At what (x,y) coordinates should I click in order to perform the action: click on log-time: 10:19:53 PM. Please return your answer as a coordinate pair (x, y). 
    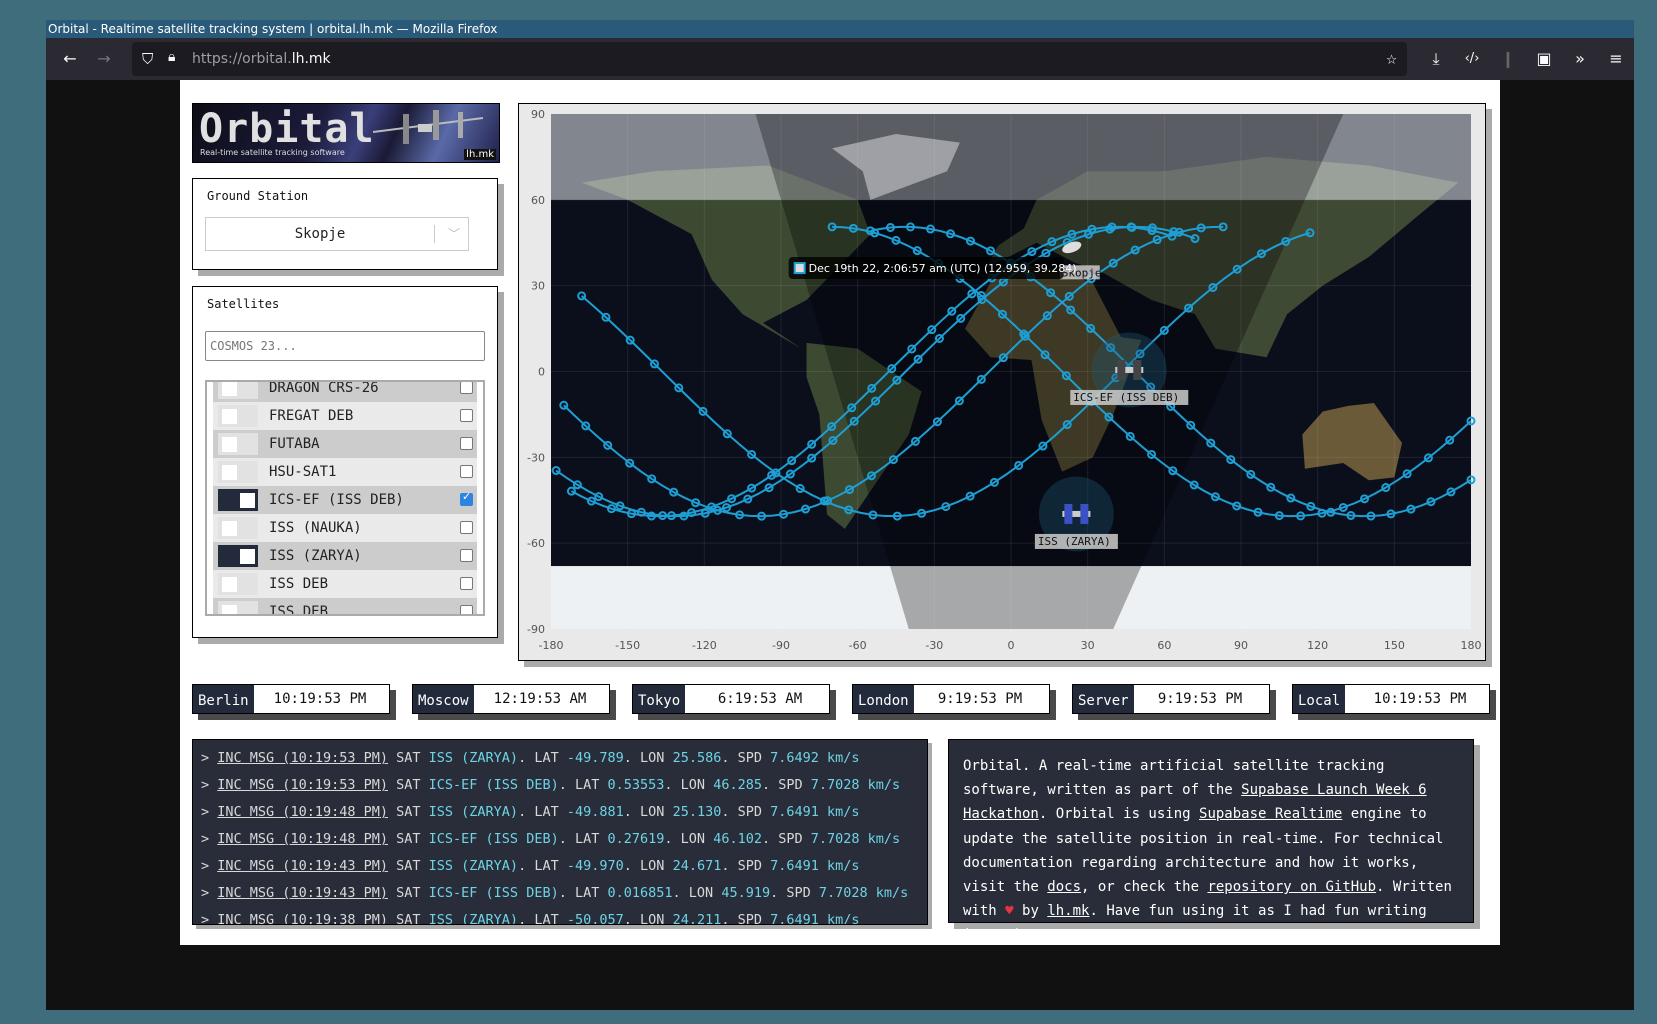
    Looking at the image, I should click on (335, 758).